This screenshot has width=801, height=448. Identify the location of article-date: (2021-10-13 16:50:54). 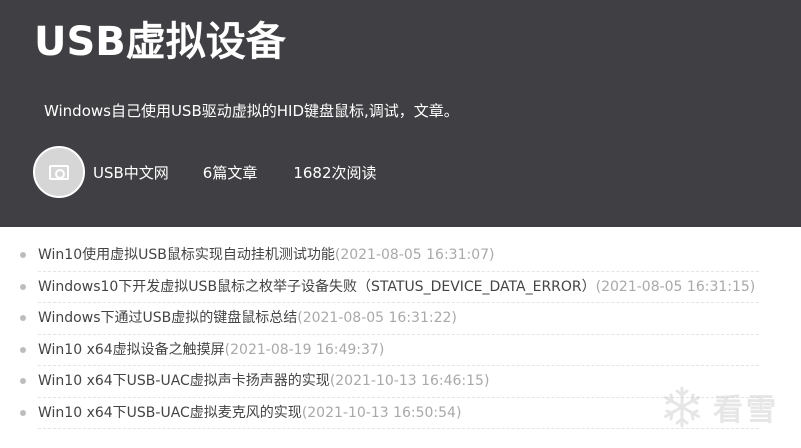
(381, 412).